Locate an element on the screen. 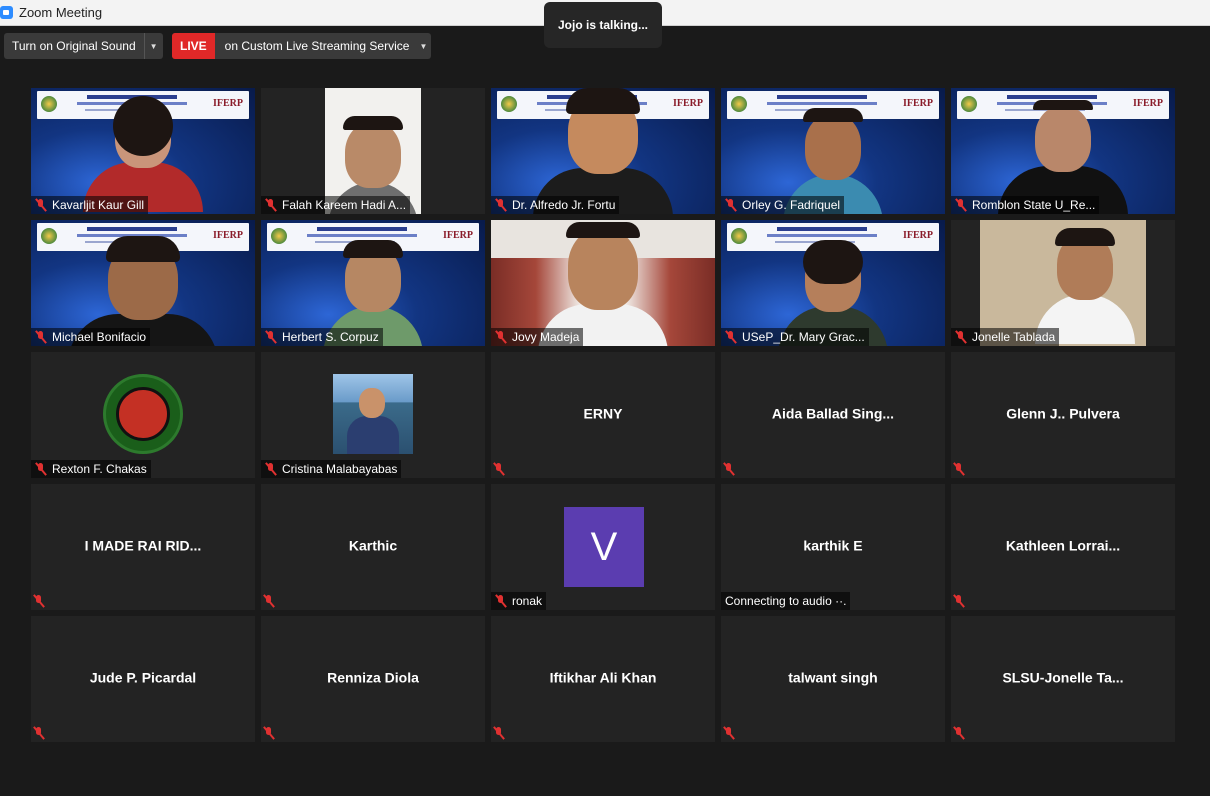 This screenshot has width=1210, height=796. original-sound-control: Turn on Original Sound ▼ is located at coordinates (83, 46).